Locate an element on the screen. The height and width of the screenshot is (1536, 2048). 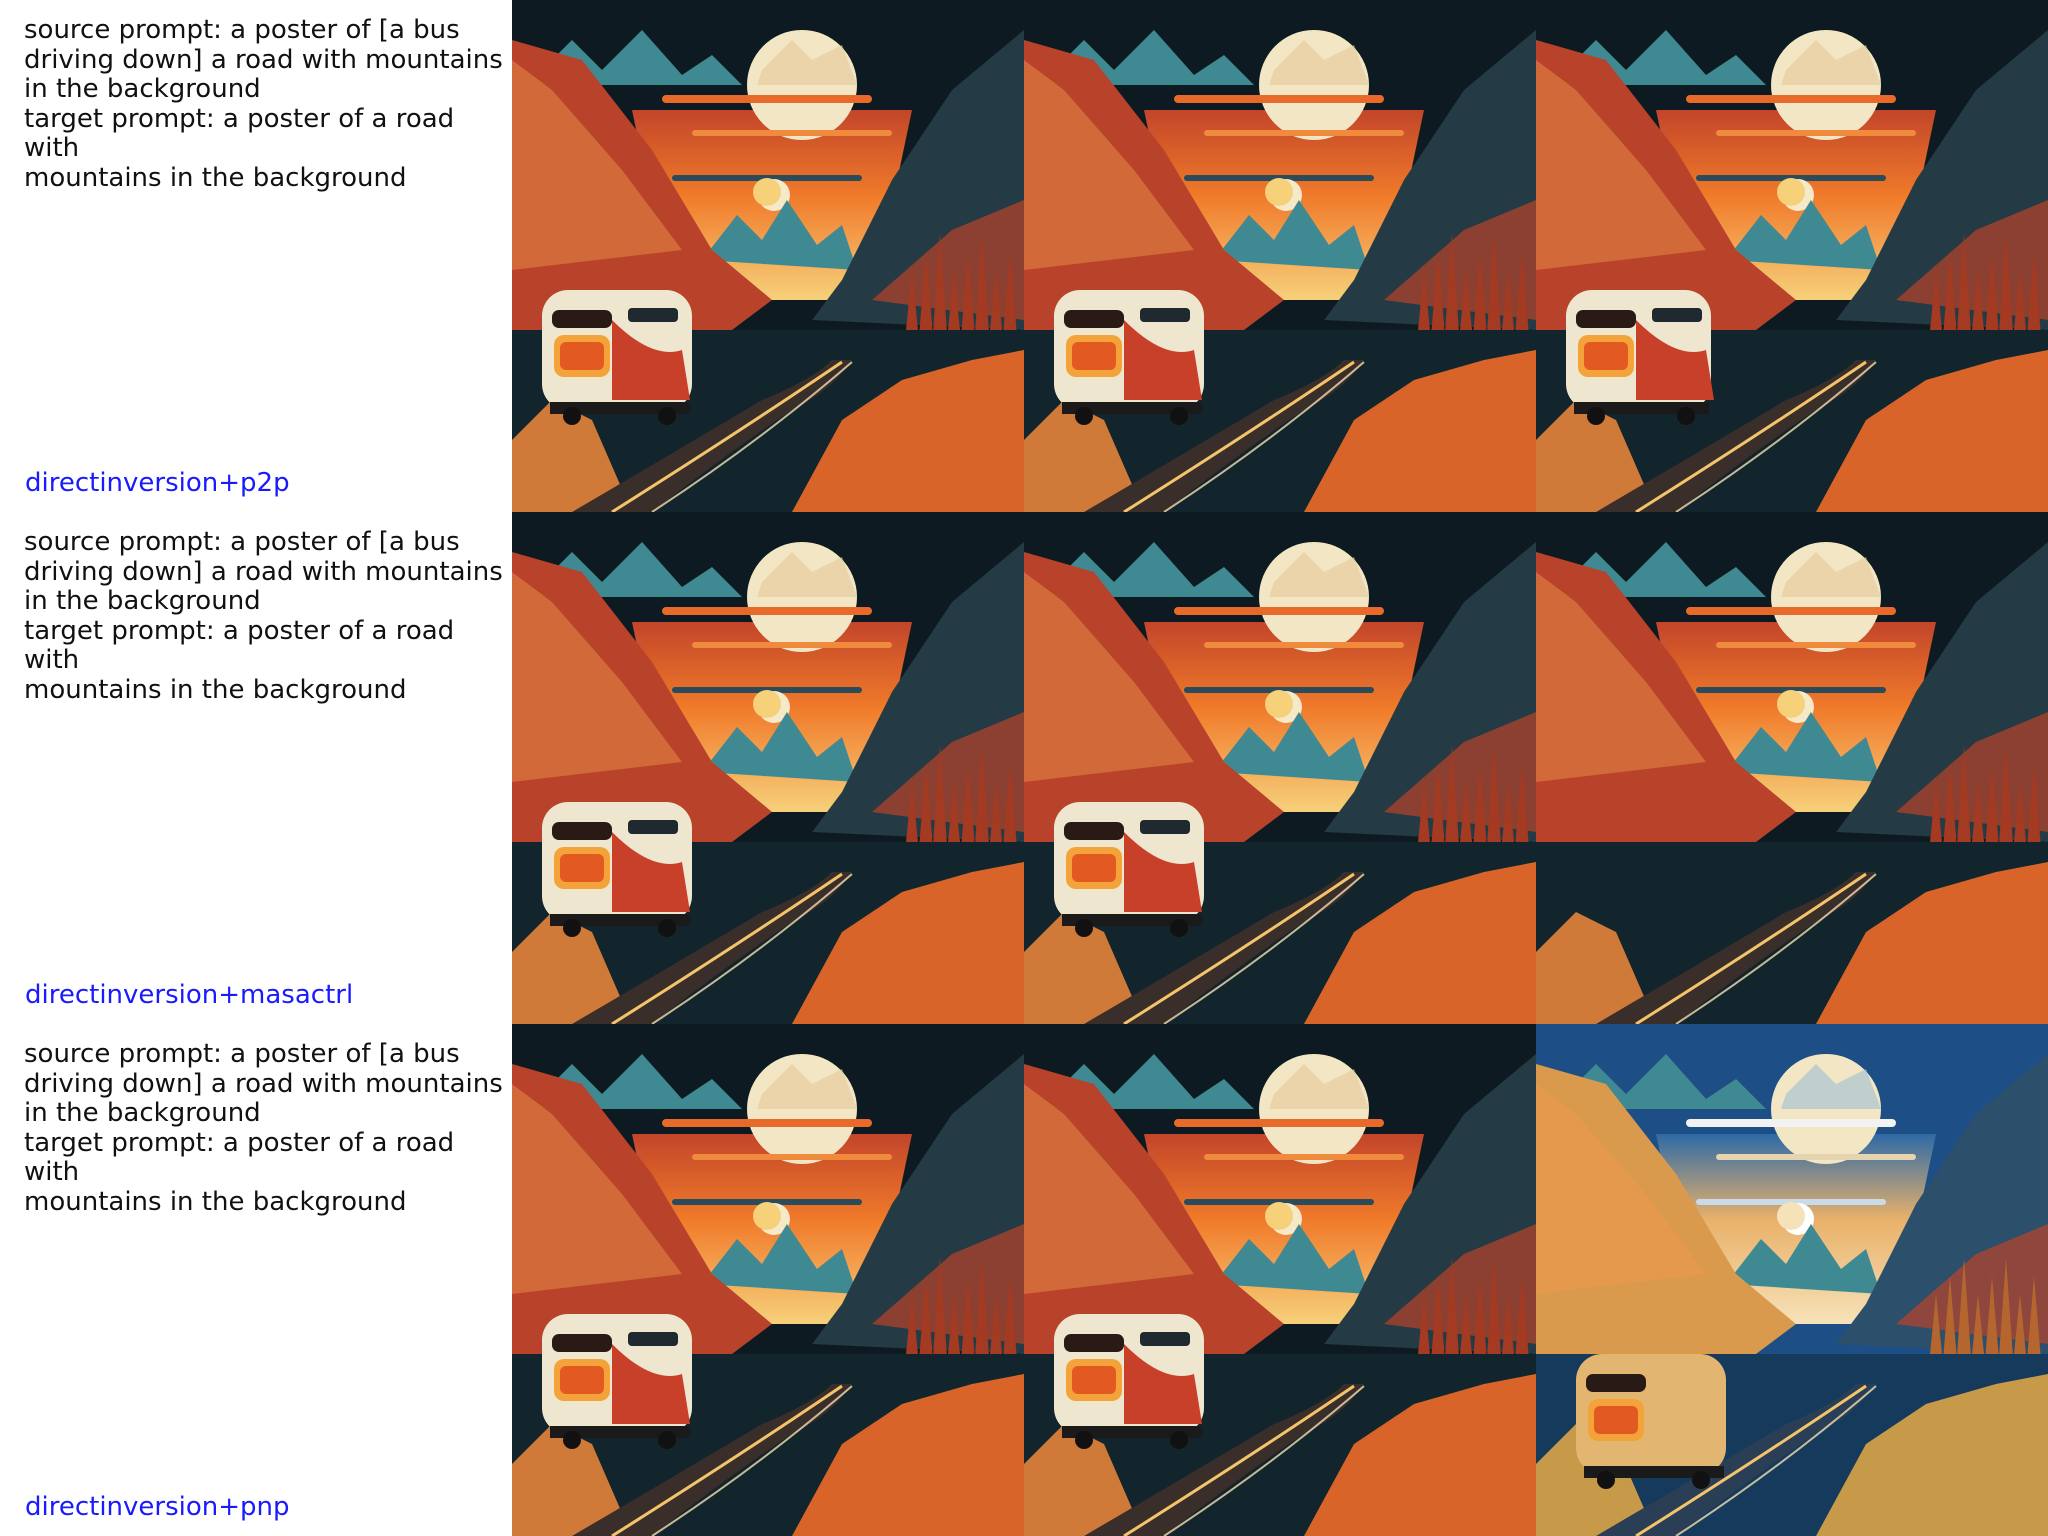
method-label: directinversion+masactrl is located at coordinates (189, 995).